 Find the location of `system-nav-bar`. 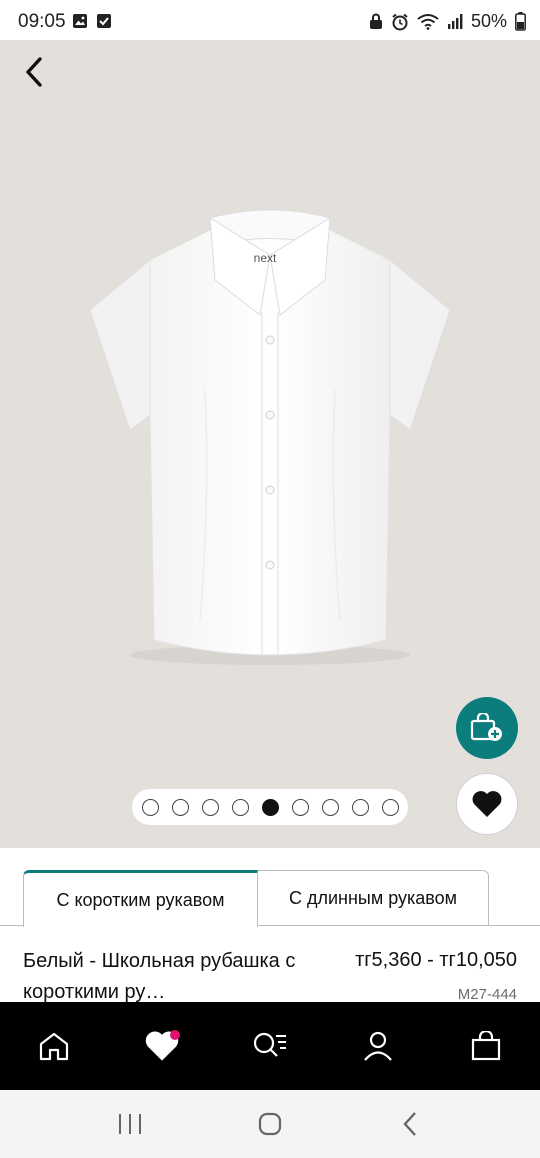

system-nav-bar is located at coordinates (270, 1124).